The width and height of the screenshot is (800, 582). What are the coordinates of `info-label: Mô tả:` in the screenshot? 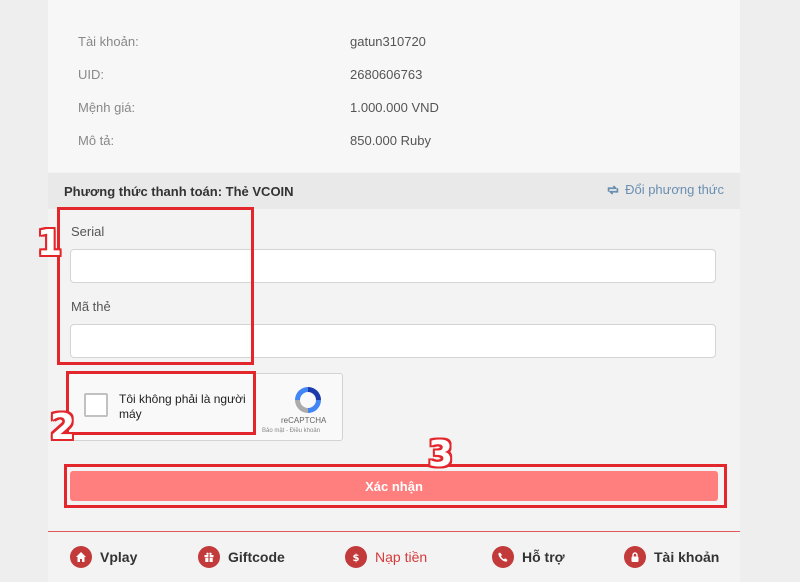 It's located at (96, 140).